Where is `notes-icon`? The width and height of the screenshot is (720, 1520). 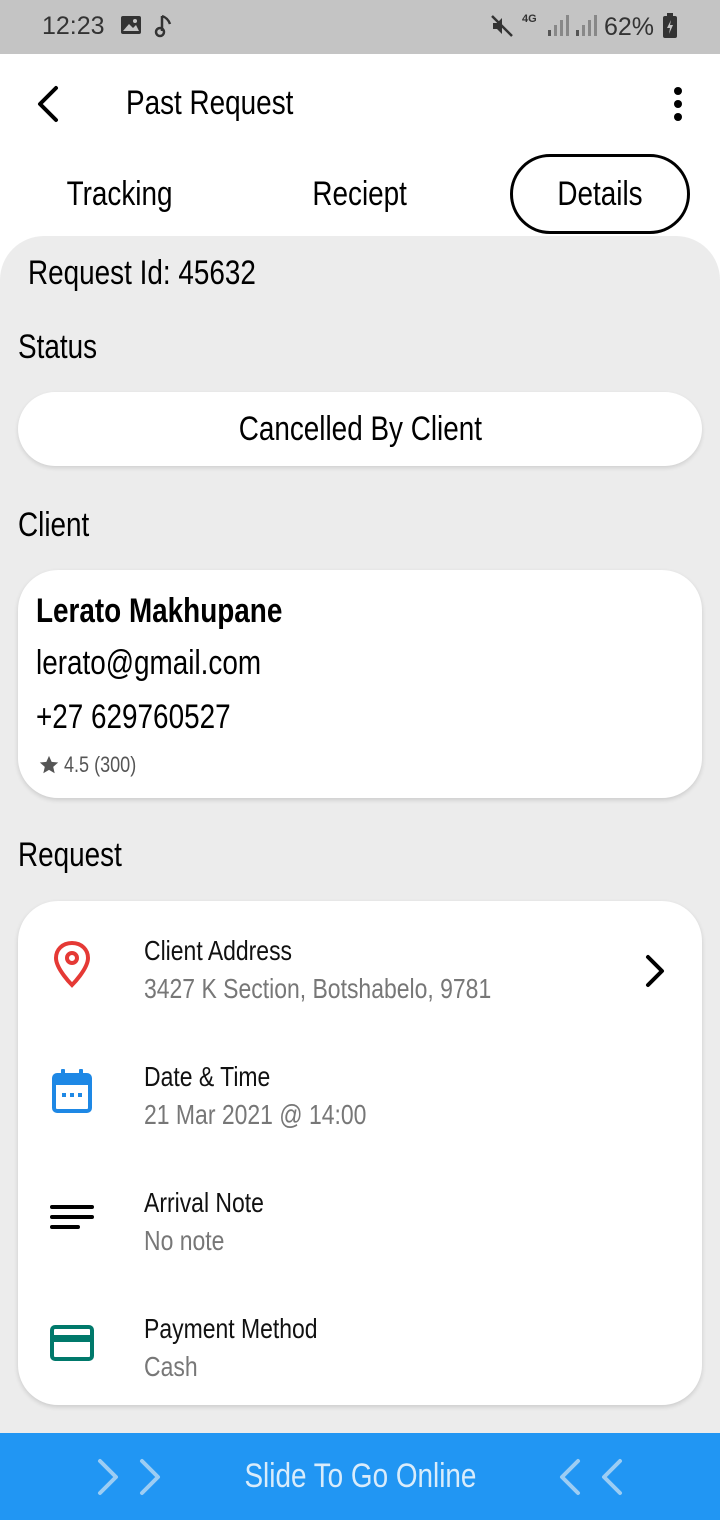 notes-icon is located at coordinates (72, 1217).